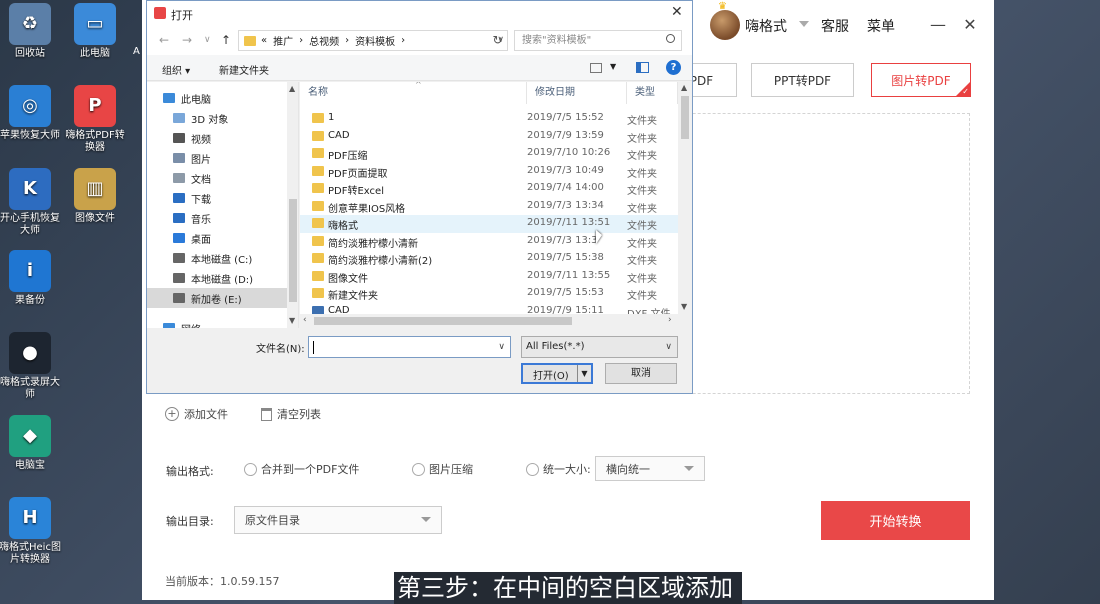 The width and height of the screenshot is (1100, 604). Describe the element at coordinates (217, 178) in the screenshot. I see `sidebar-item: 文档` at that location.